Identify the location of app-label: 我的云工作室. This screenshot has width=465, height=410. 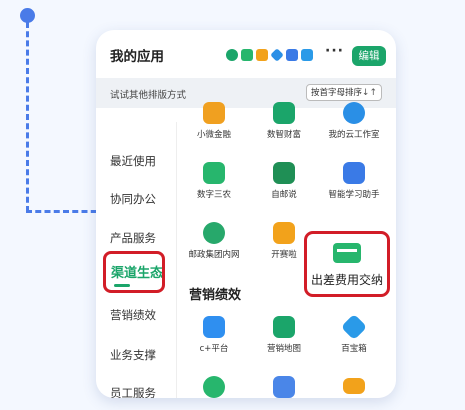
(354, 135).